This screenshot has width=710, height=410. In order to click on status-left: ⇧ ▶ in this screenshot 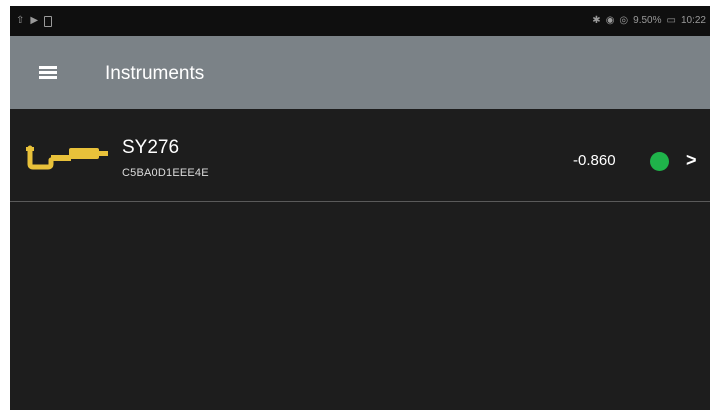, I will do `click(34, 21)`.